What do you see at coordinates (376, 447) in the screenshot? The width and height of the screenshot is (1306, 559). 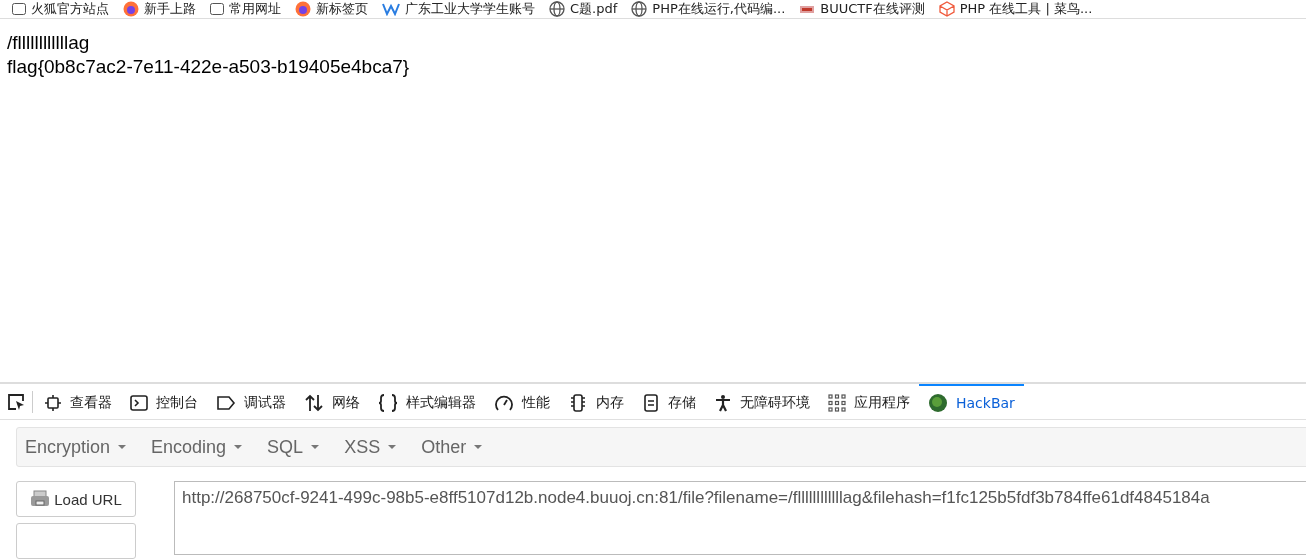 I see `dropdown-menu: XSS` at bounding box center [376, 447].